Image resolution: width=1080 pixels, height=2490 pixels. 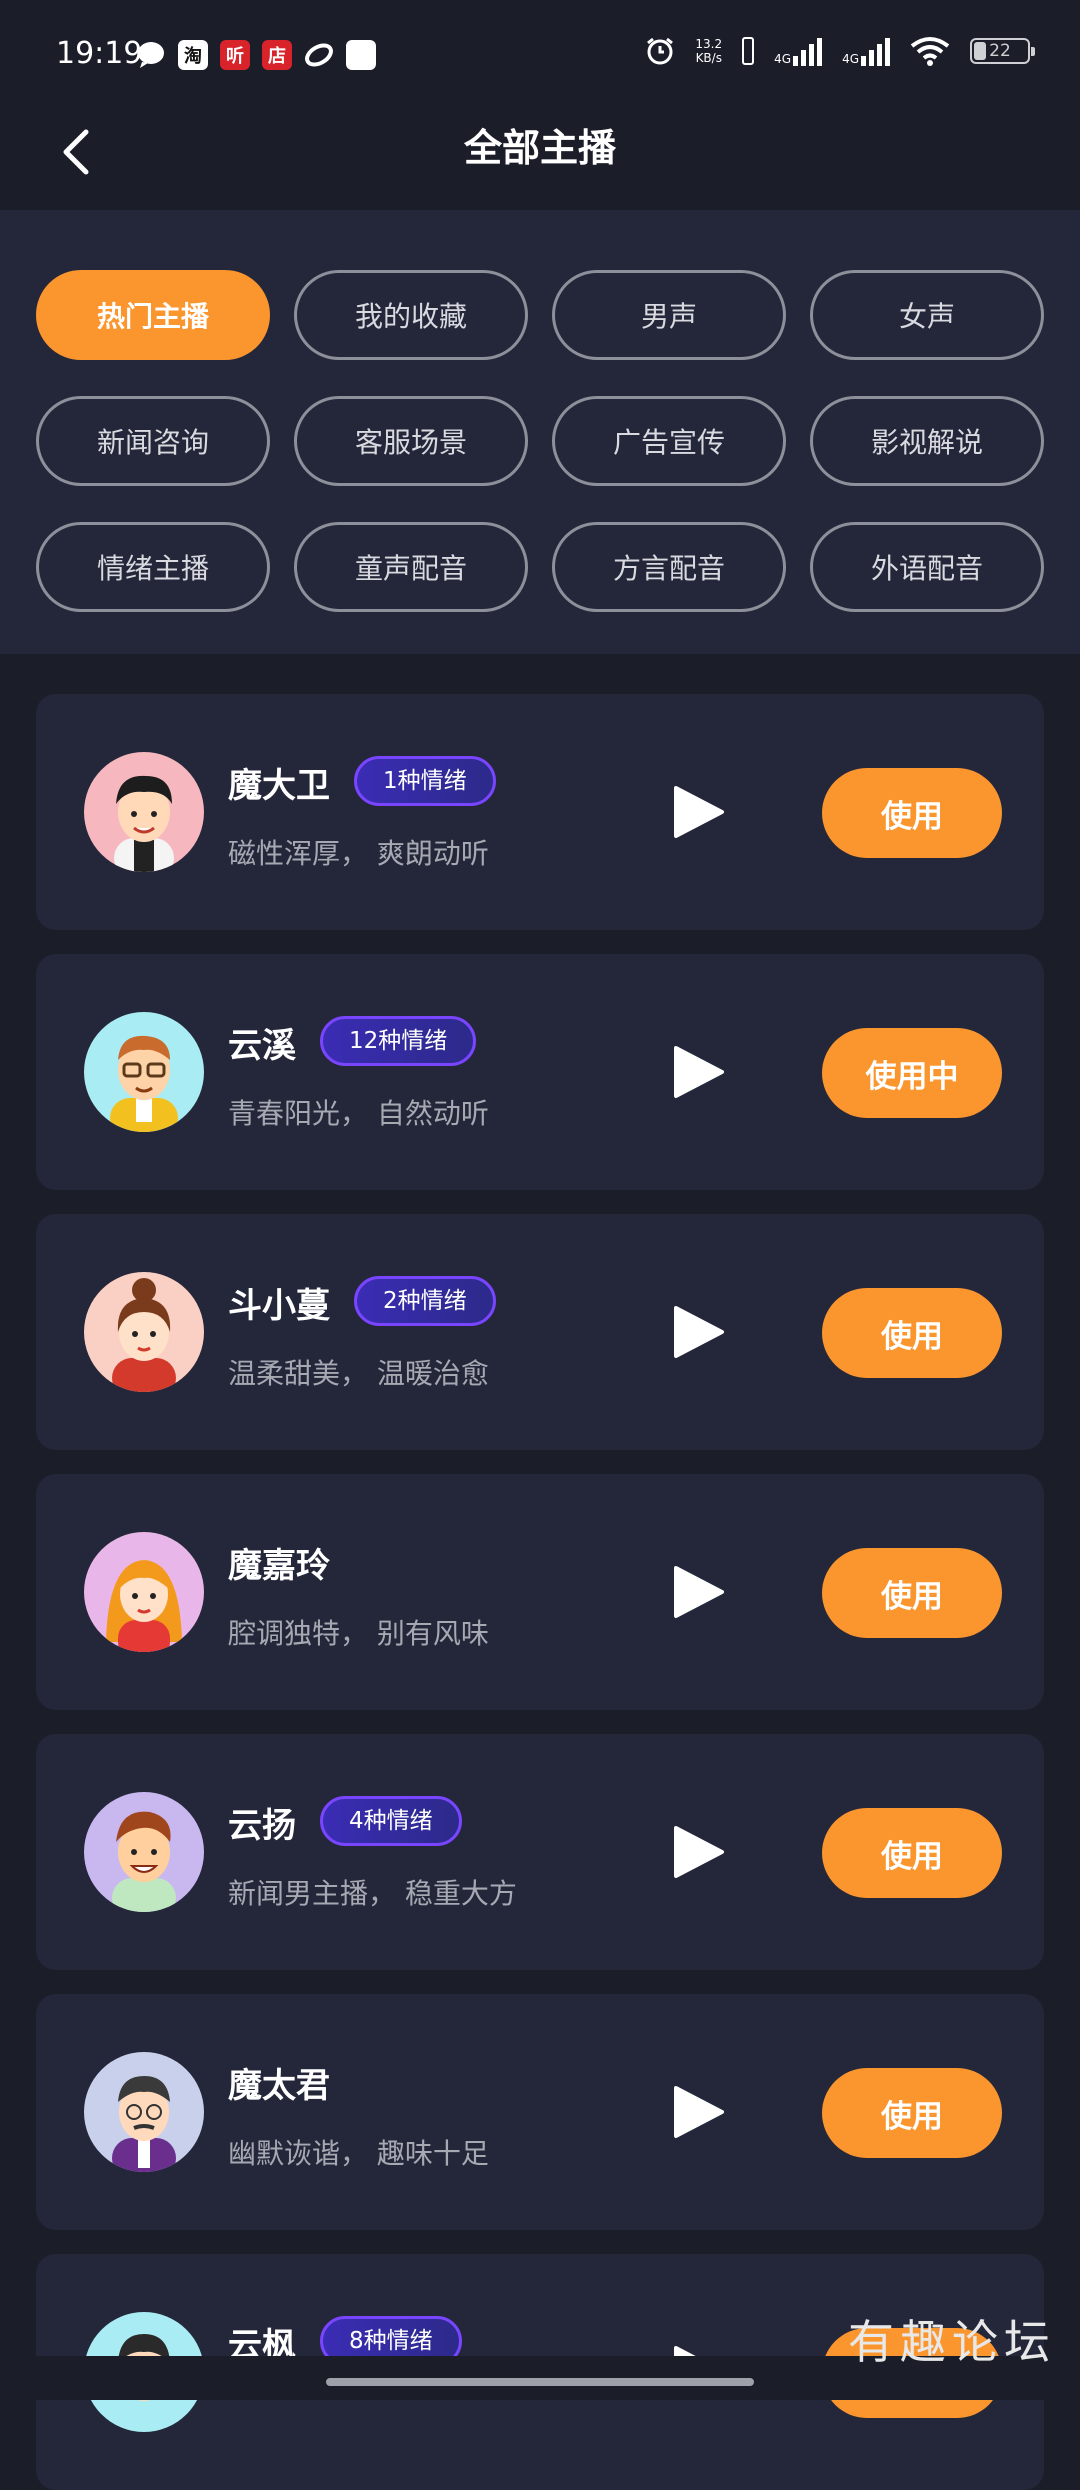 I want to click on filter-chip-child-voice: 童声配音, so click(x=411, y=567).